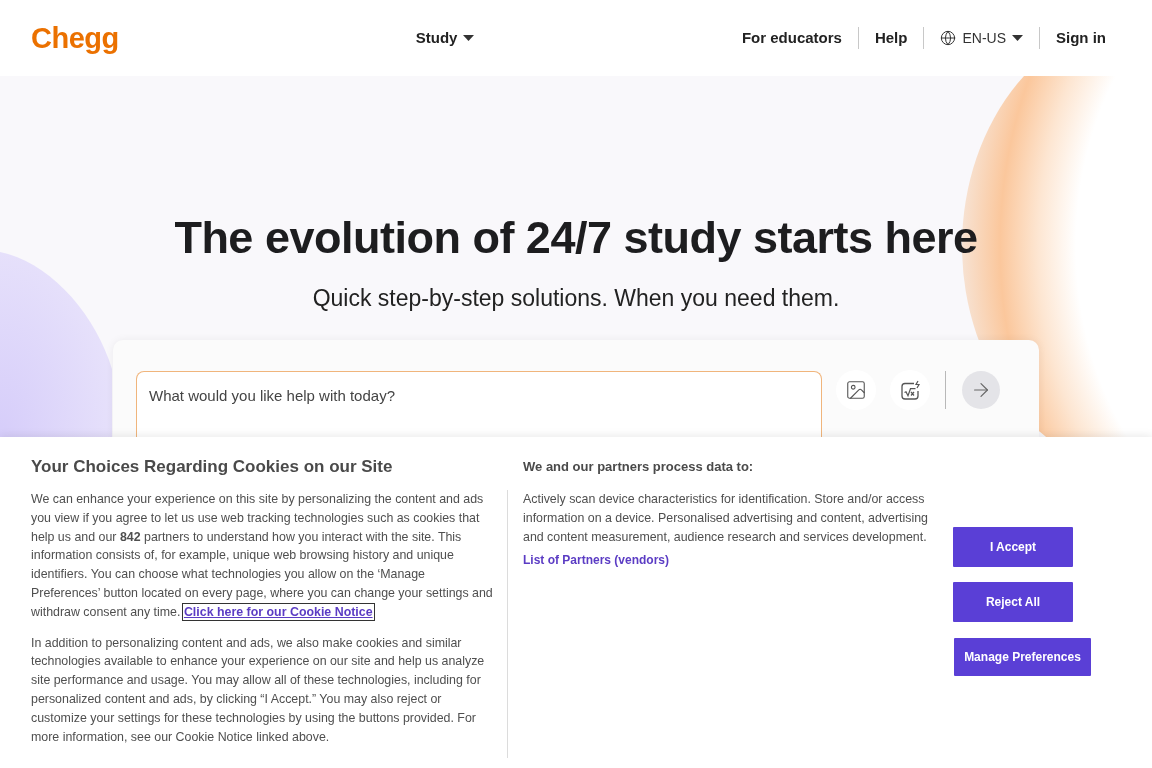  Describe the element at coordinates (445, 38) in the screenshot. I see `study-menu: Study` at that location.